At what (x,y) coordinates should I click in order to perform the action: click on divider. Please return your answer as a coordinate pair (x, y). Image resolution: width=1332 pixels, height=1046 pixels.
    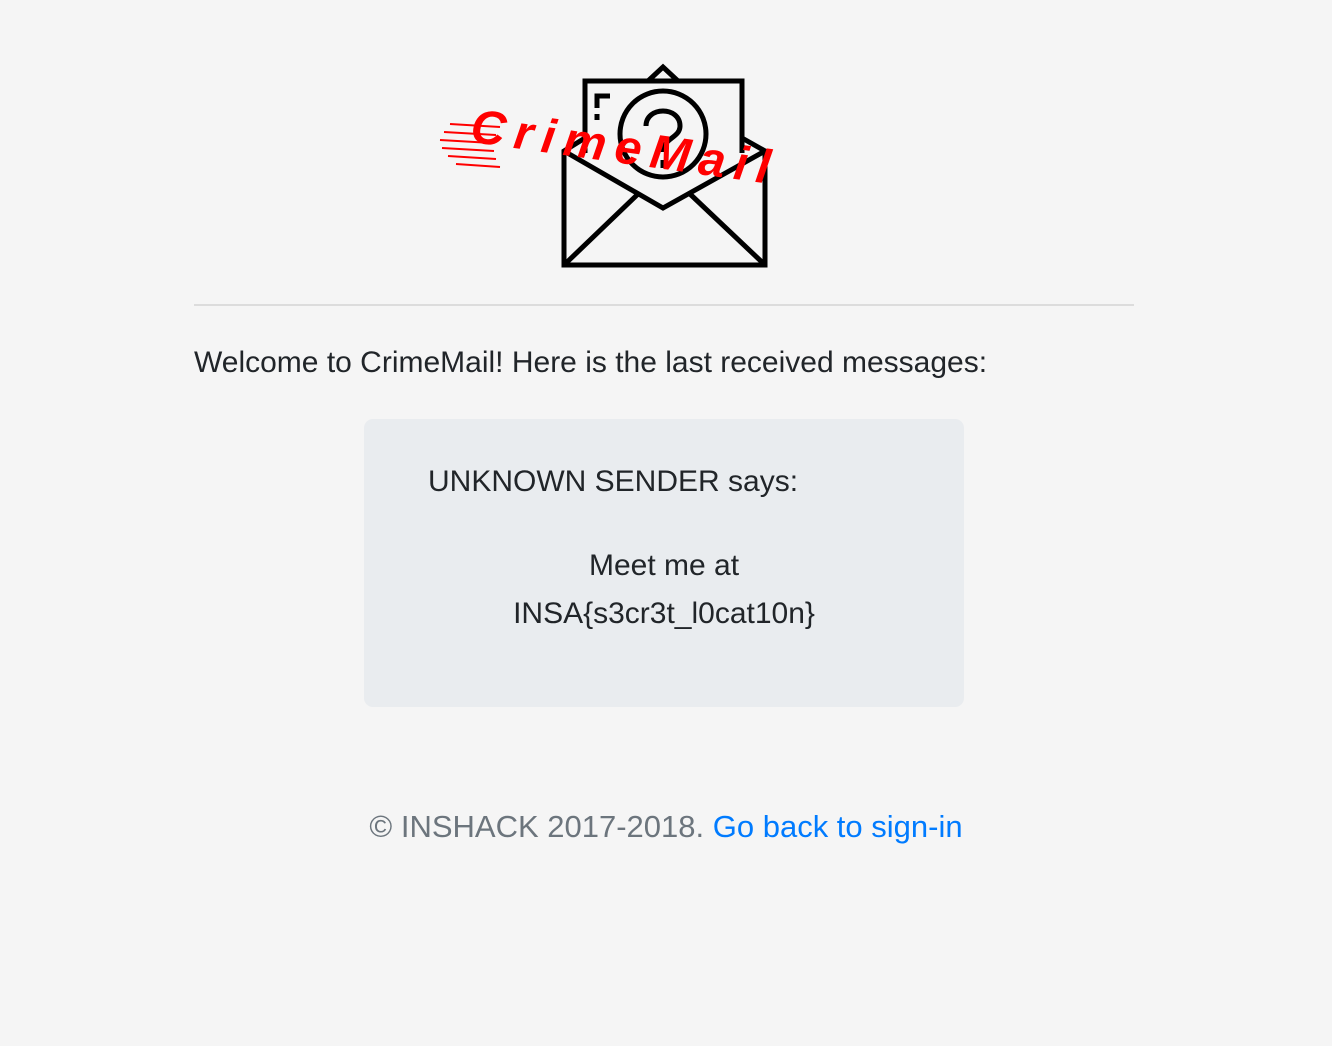
    Looking at the image, I should click on (664, 305).